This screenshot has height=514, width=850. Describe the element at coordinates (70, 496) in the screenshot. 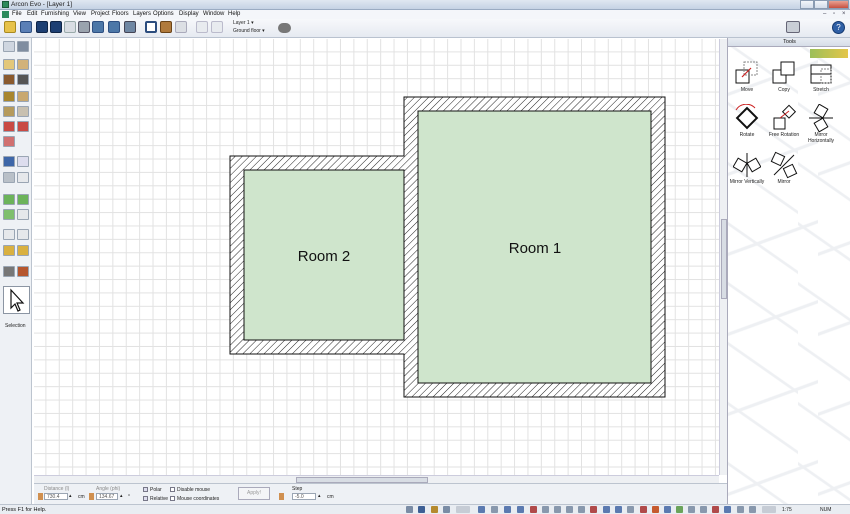

I see `distance-spinner-icon: ▴` at that location.